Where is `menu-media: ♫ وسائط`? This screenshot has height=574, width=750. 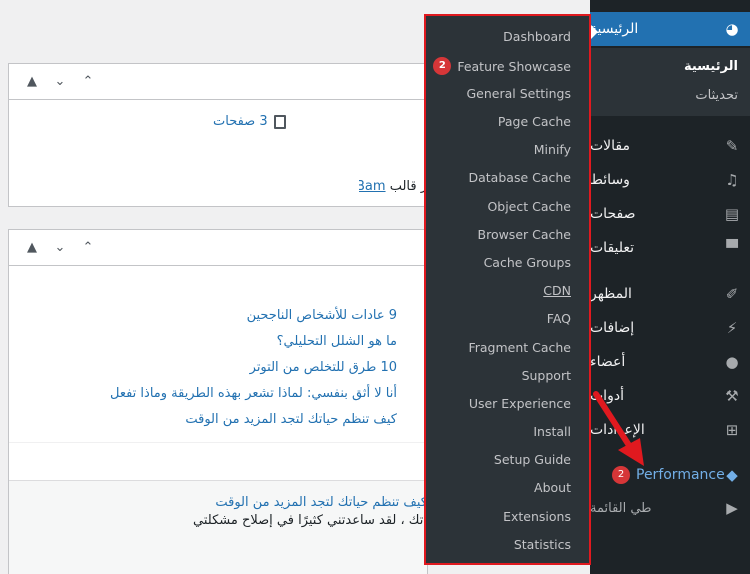
menu-media: ♫ وسائط is located at coordinates (670, 180).